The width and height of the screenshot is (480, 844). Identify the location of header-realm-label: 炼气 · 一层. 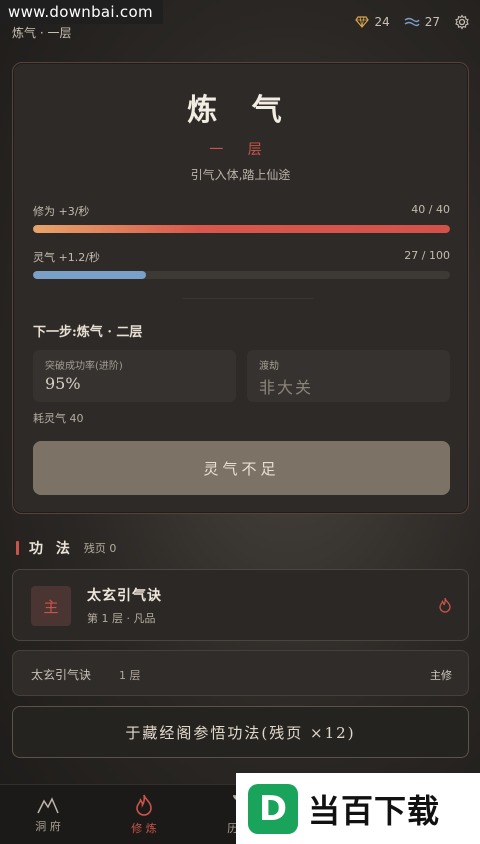
(42, 33).